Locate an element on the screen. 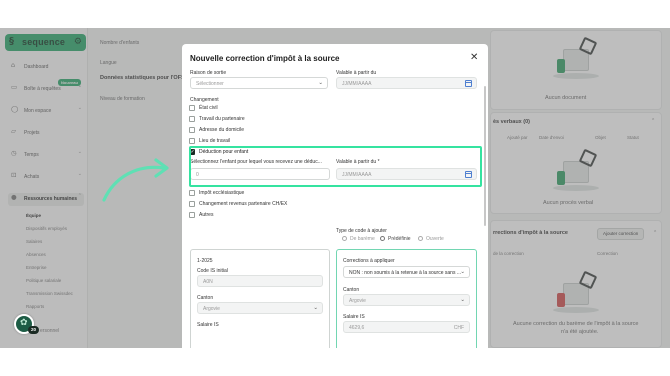  right-salary-field: 4629,6 CHF is located at coordinates (406, 327).